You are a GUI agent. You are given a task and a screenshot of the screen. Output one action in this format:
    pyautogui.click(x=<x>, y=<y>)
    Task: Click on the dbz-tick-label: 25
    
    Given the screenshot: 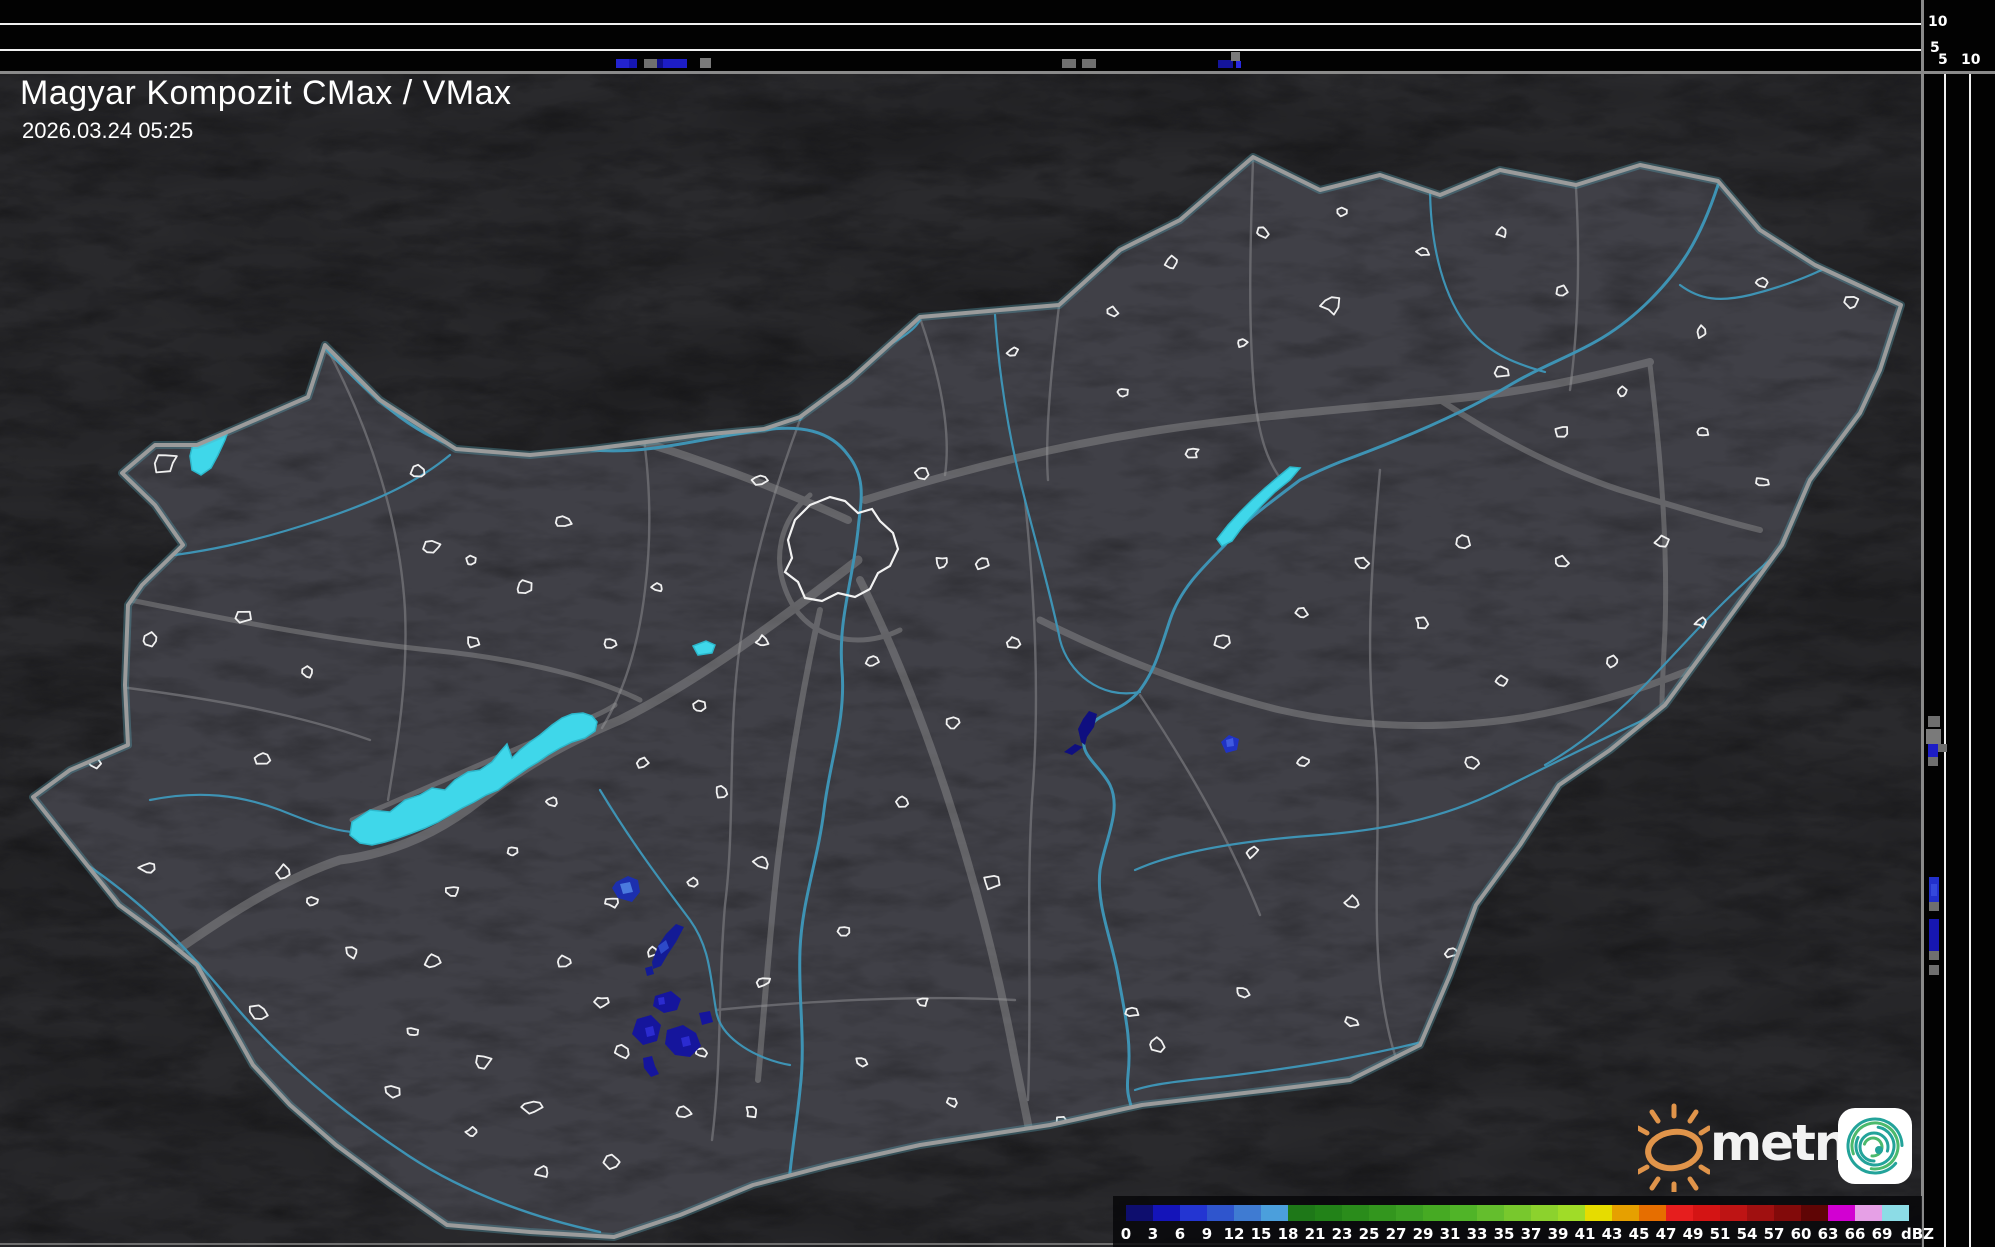 What is the action you would take?
    pyautogui.click(x=1369, y=1234)
    